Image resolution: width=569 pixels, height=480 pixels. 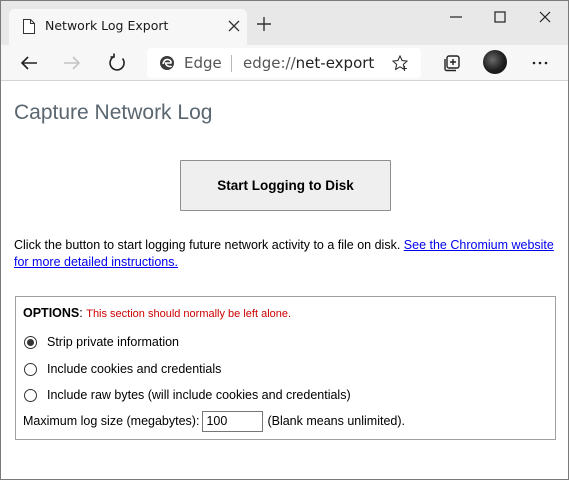 I want to click on max-size-label: Maximum log size (megabytes):, so click(x=111, y=421).